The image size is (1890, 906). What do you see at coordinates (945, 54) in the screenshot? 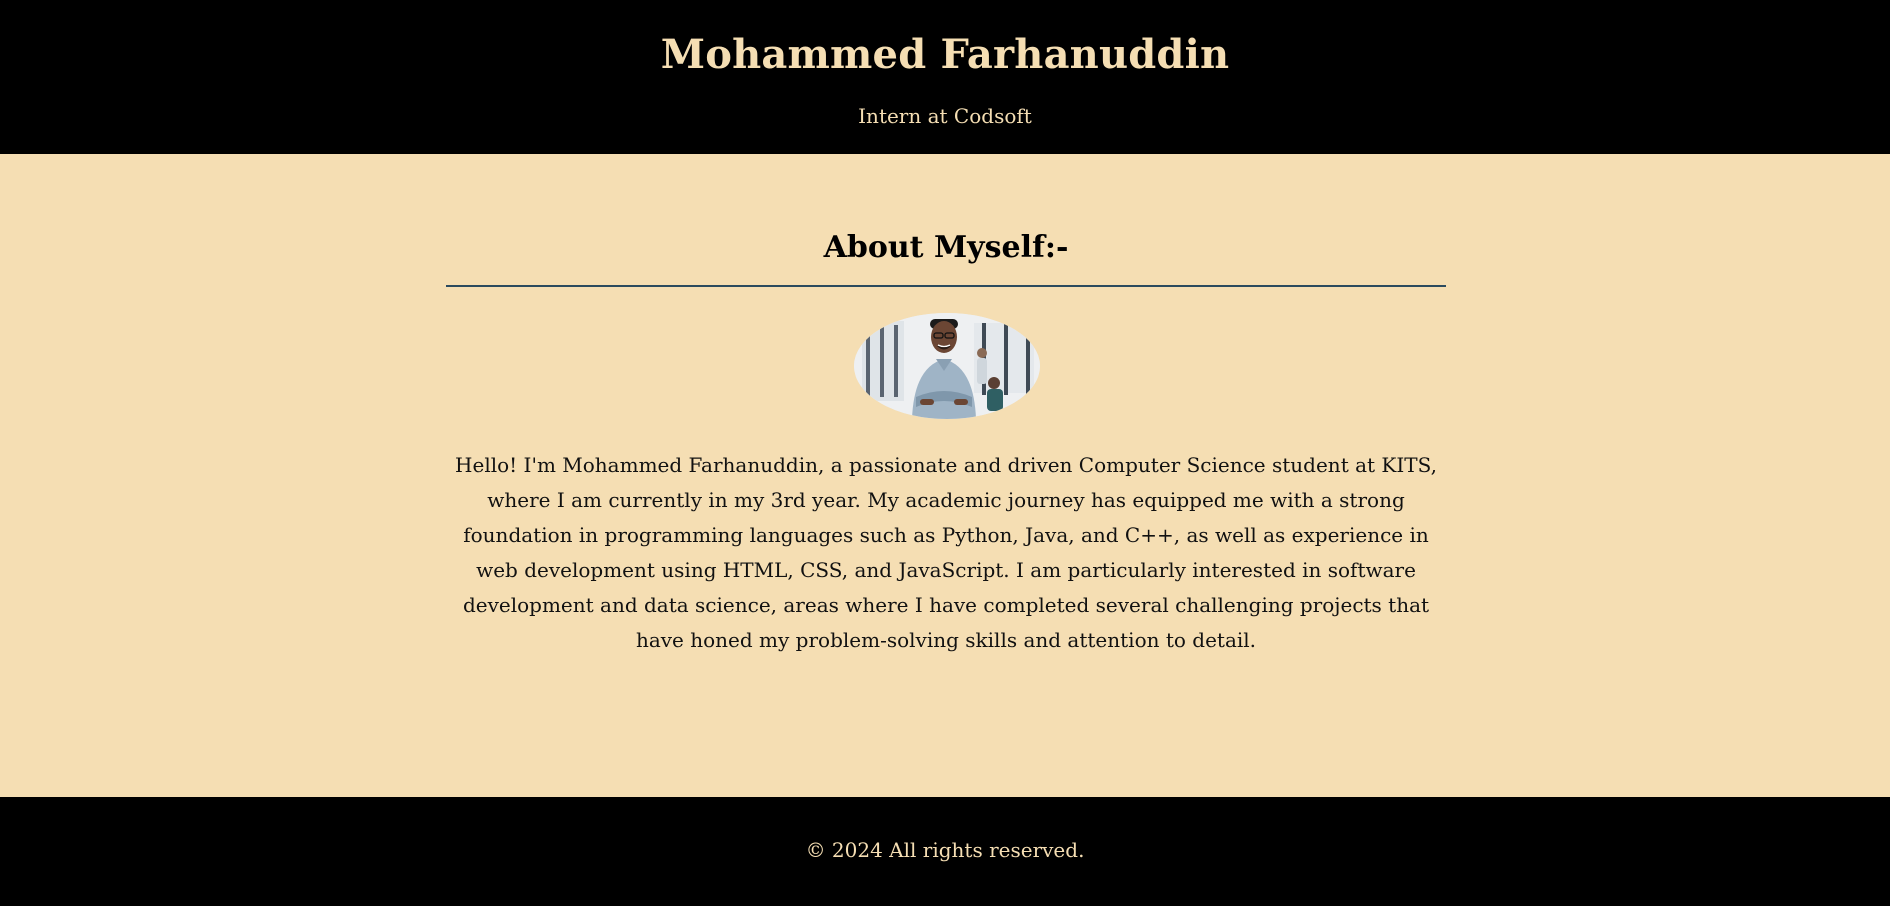
I see `site-title: Mohammed Farhanuddin` at bounding box center [945, 54].